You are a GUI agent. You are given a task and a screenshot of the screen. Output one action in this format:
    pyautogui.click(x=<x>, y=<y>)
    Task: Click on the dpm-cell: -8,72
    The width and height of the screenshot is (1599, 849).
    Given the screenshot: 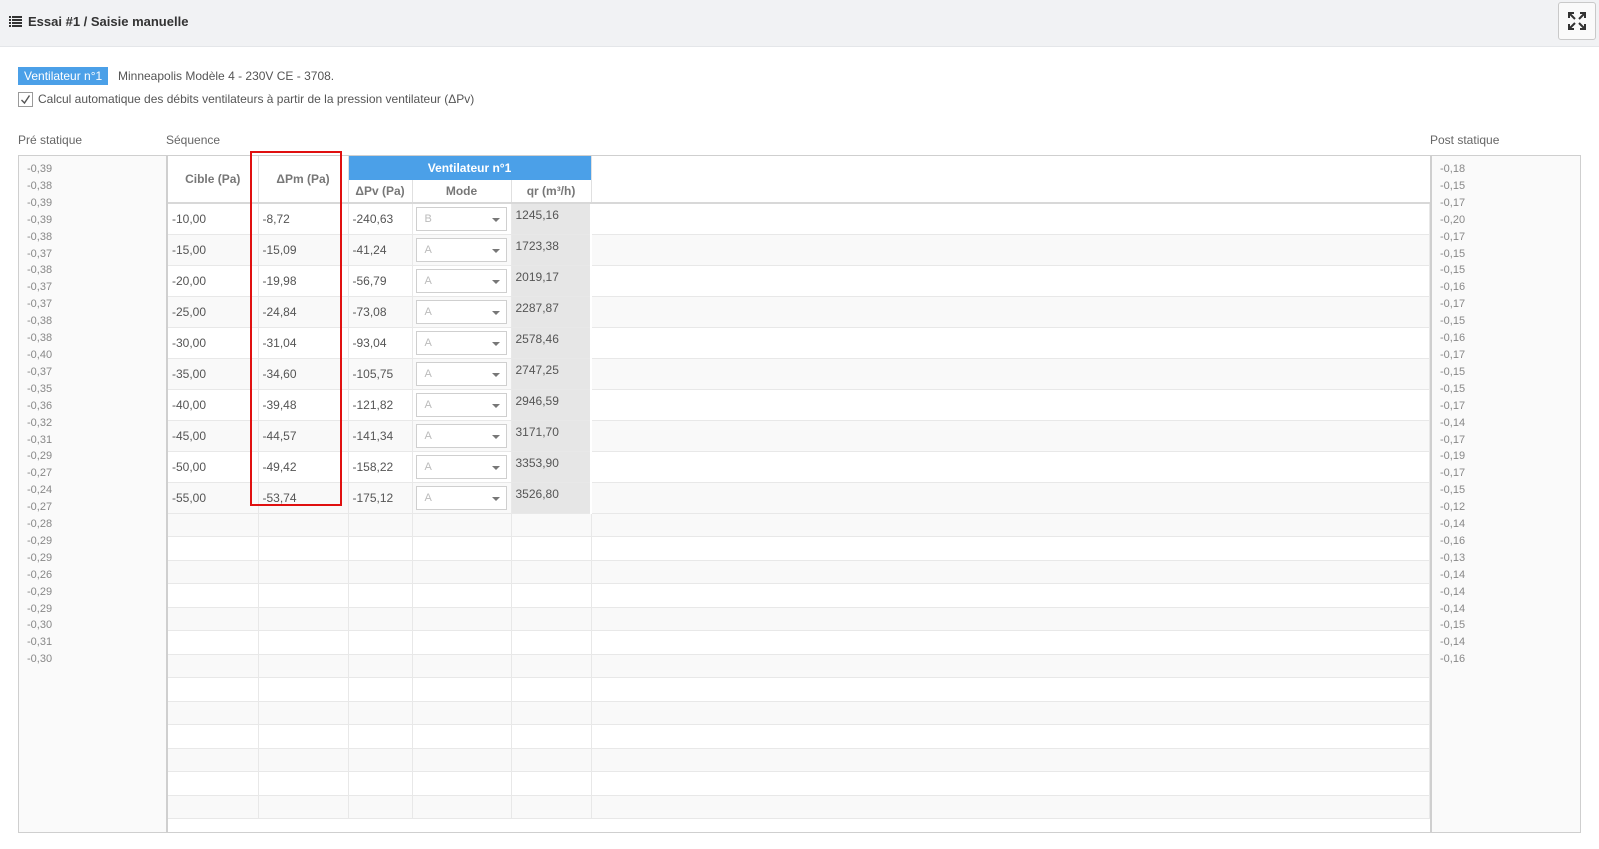 What is the action you would take?
    pyautogui.click(x=303, y=219)
    